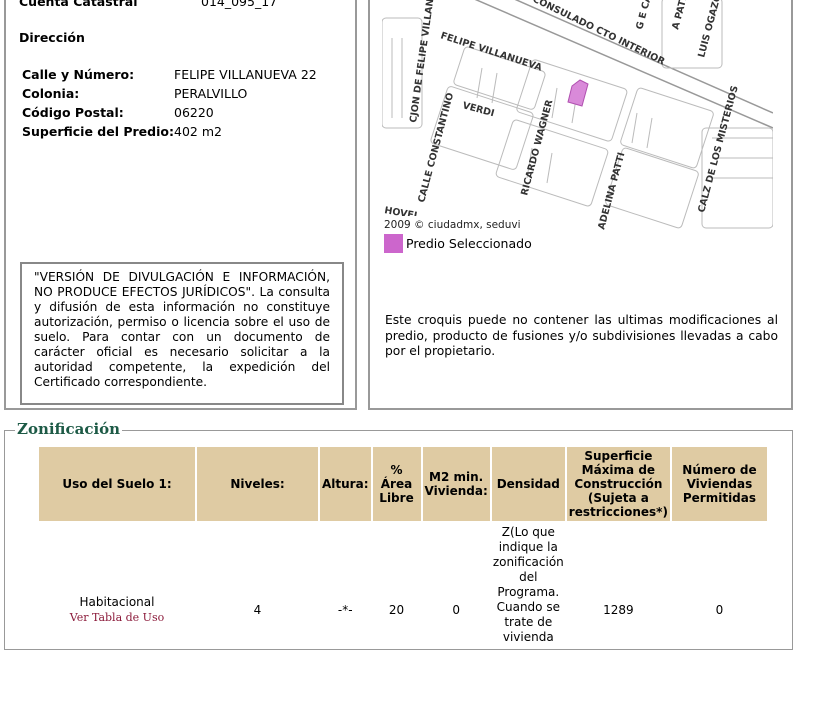  Describe the element at coordinates (211, 93) in the screenshot. I see `colonia-value: PERALVILLO` at that location.